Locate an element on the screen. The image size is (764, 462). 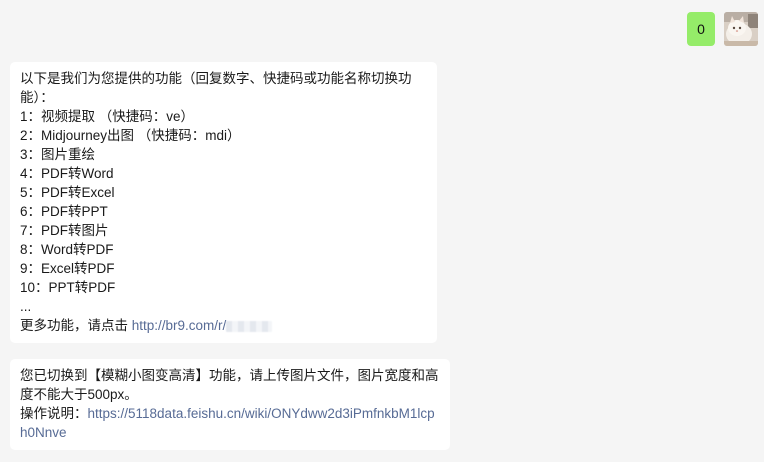
more-features-line: 更多功能，请点击 http://br9.com/r/ is located at coordinates (223, 325).